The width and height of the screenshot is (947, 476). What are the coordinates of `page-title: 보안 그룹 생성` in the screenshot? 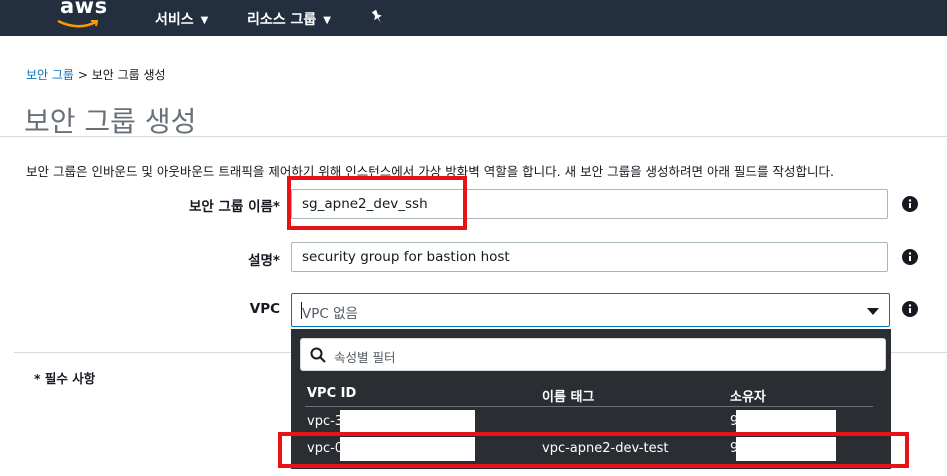 It's located at (110, 121).